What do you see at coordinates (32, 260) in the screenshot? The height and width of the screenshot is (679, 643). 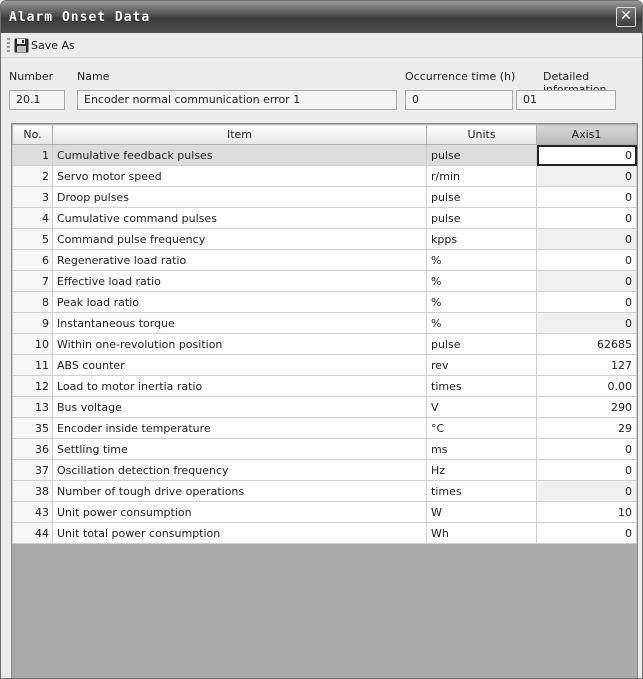 I see `row-number: 6` at bounding box center [32, 260].